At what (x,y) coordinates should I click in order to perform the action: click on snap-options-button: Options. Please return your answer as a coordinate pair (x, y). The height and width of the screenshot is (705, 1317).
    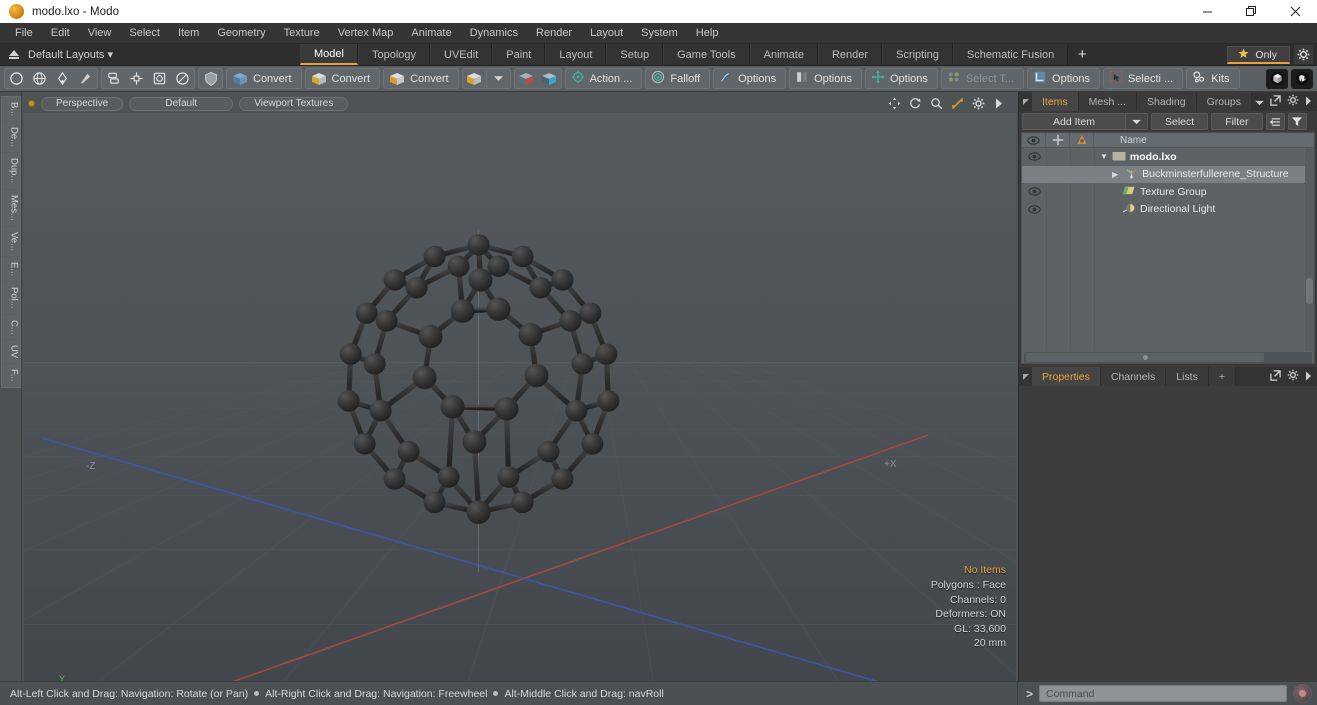
    Looking at the image, I should click on (750, 78).